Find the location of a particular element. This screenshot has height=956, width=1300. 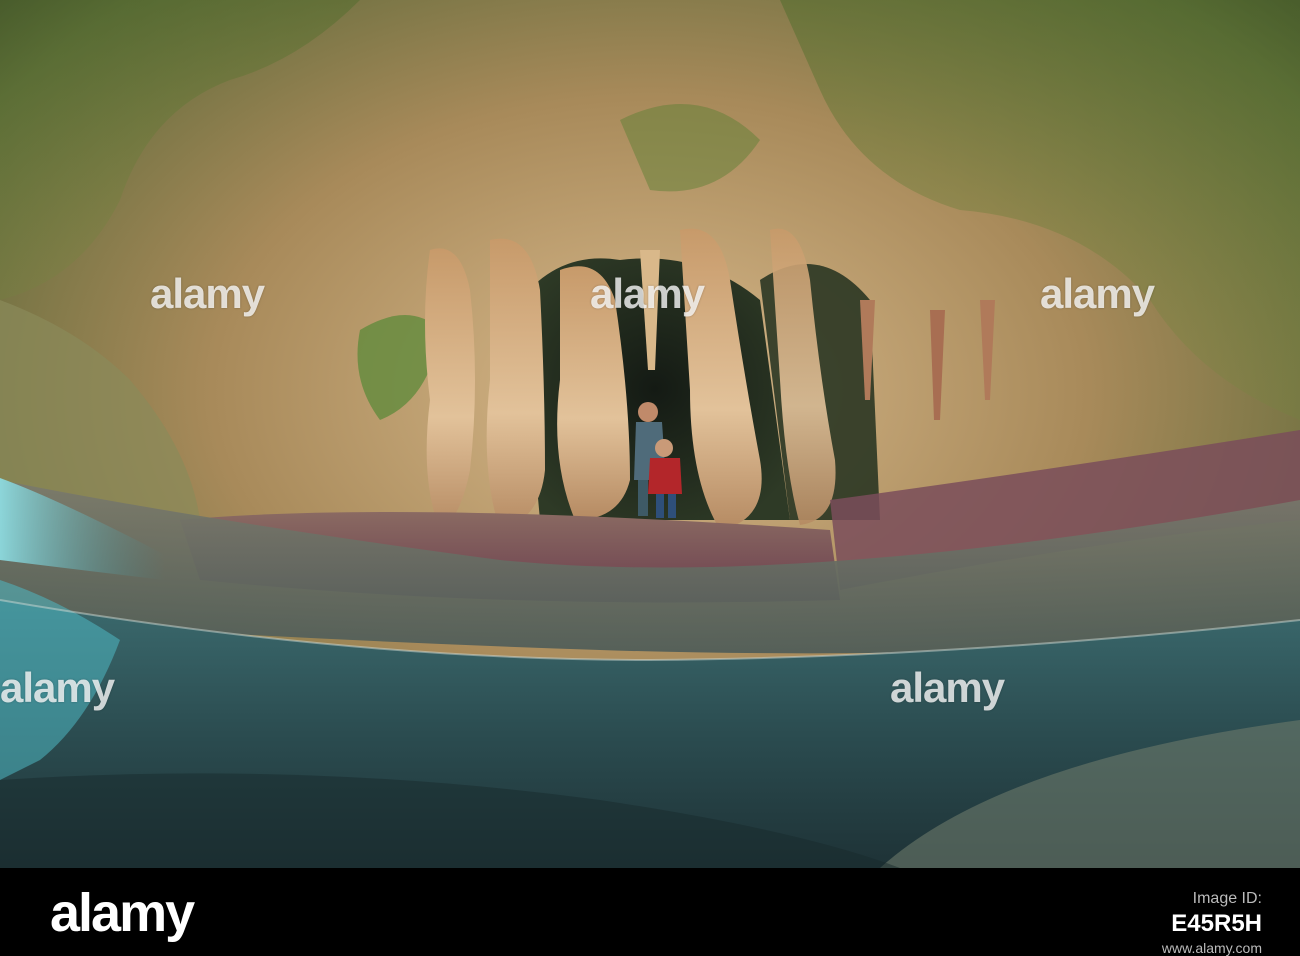

footer-bar: alamy Image ID: E45R5H www.alamy.com is located at coordinates (650, 912).